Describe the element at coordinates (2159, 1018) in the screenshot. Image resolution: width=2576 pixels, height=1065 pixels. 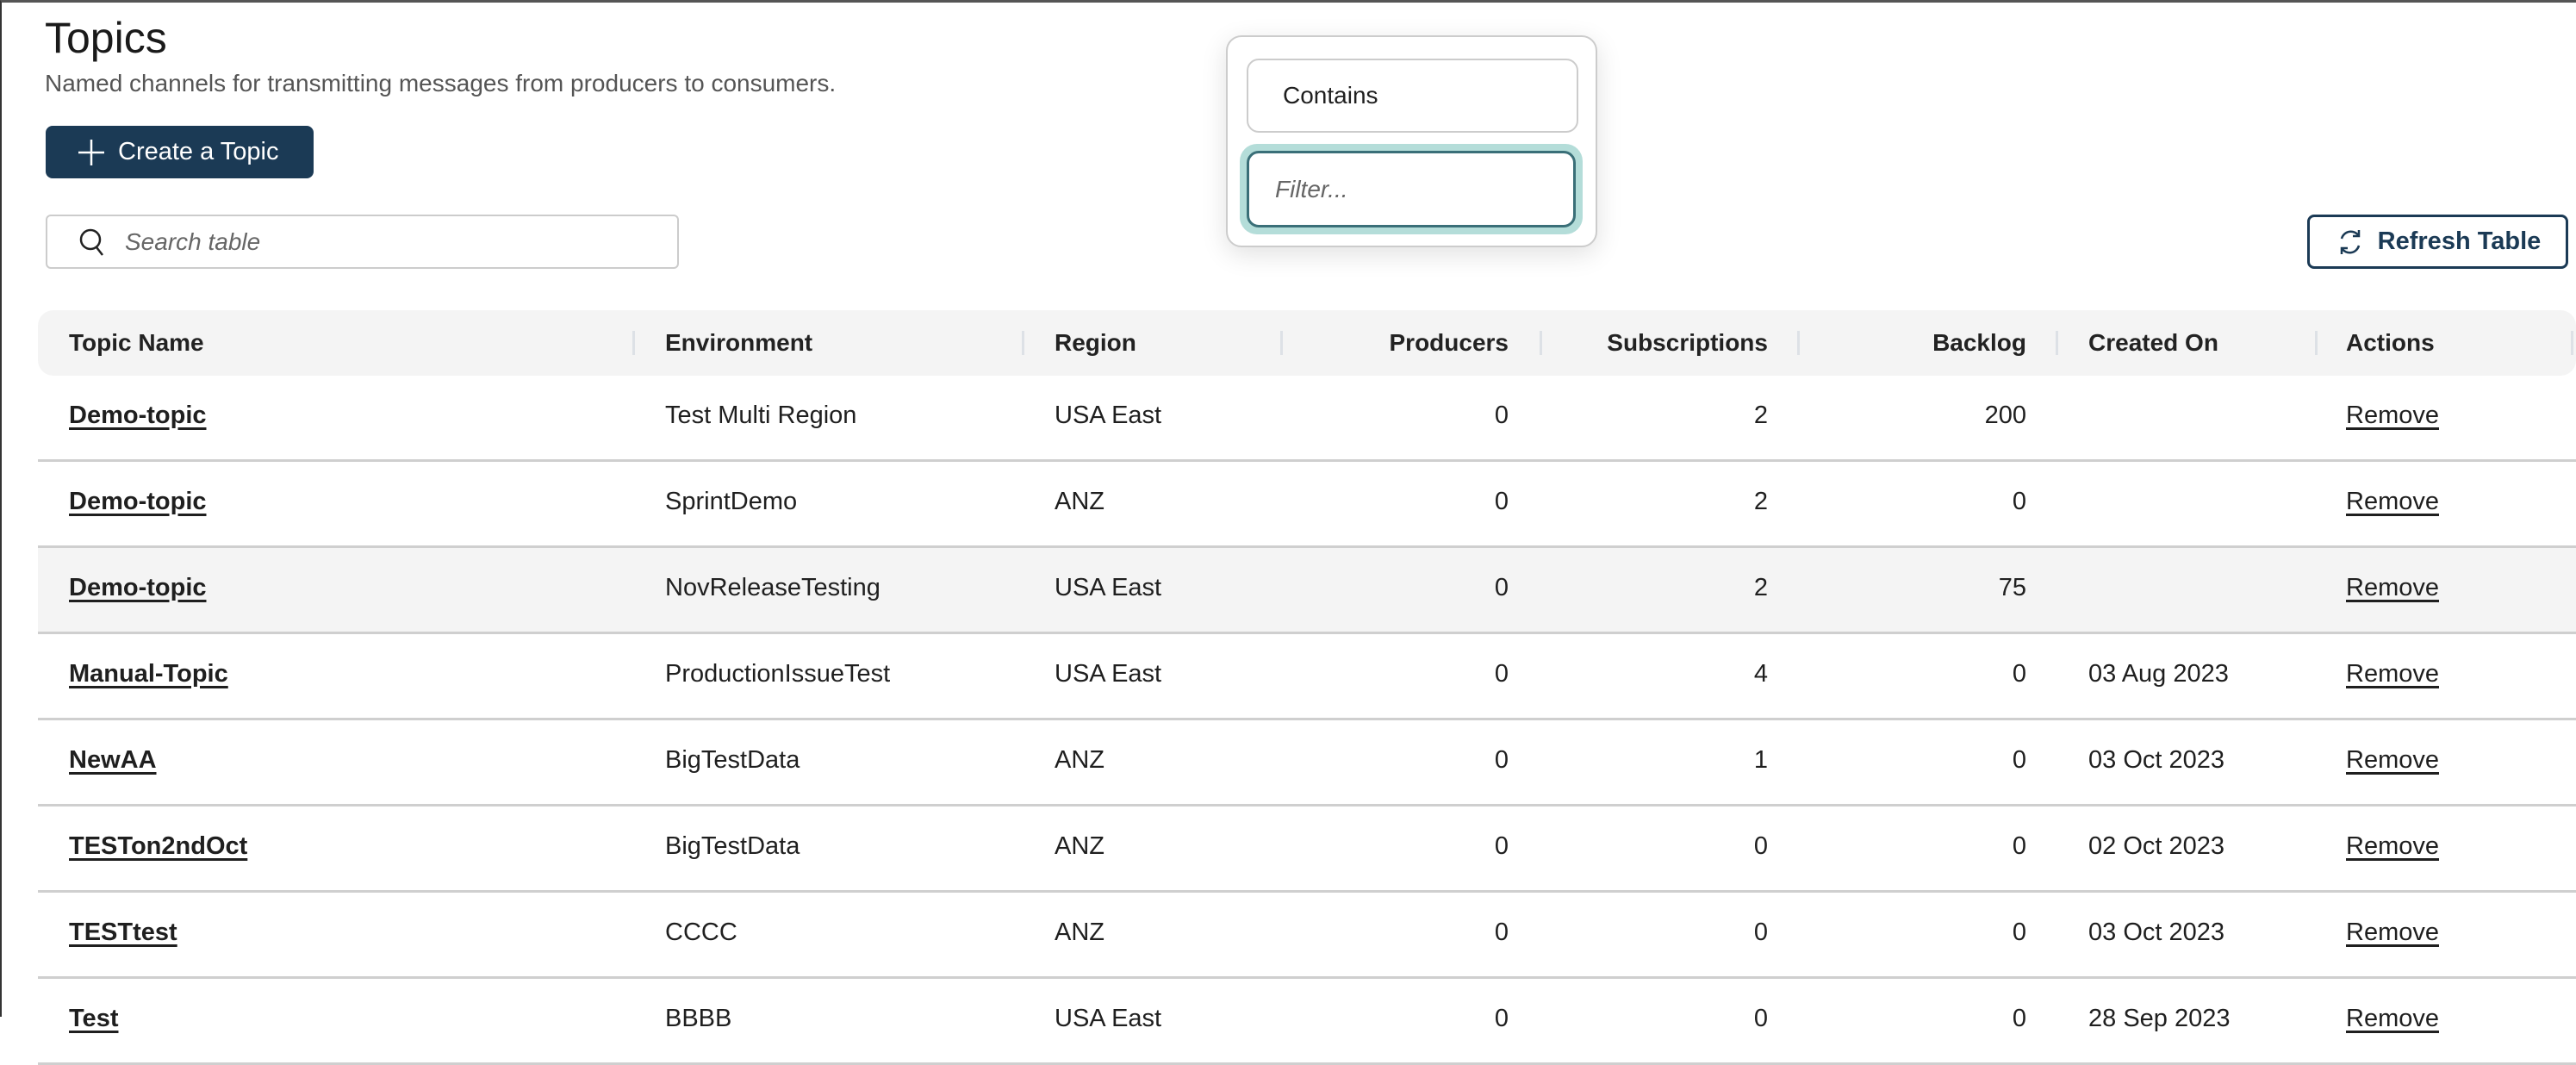
I see `created-on-cell: 28 Sep 2023` at that location.